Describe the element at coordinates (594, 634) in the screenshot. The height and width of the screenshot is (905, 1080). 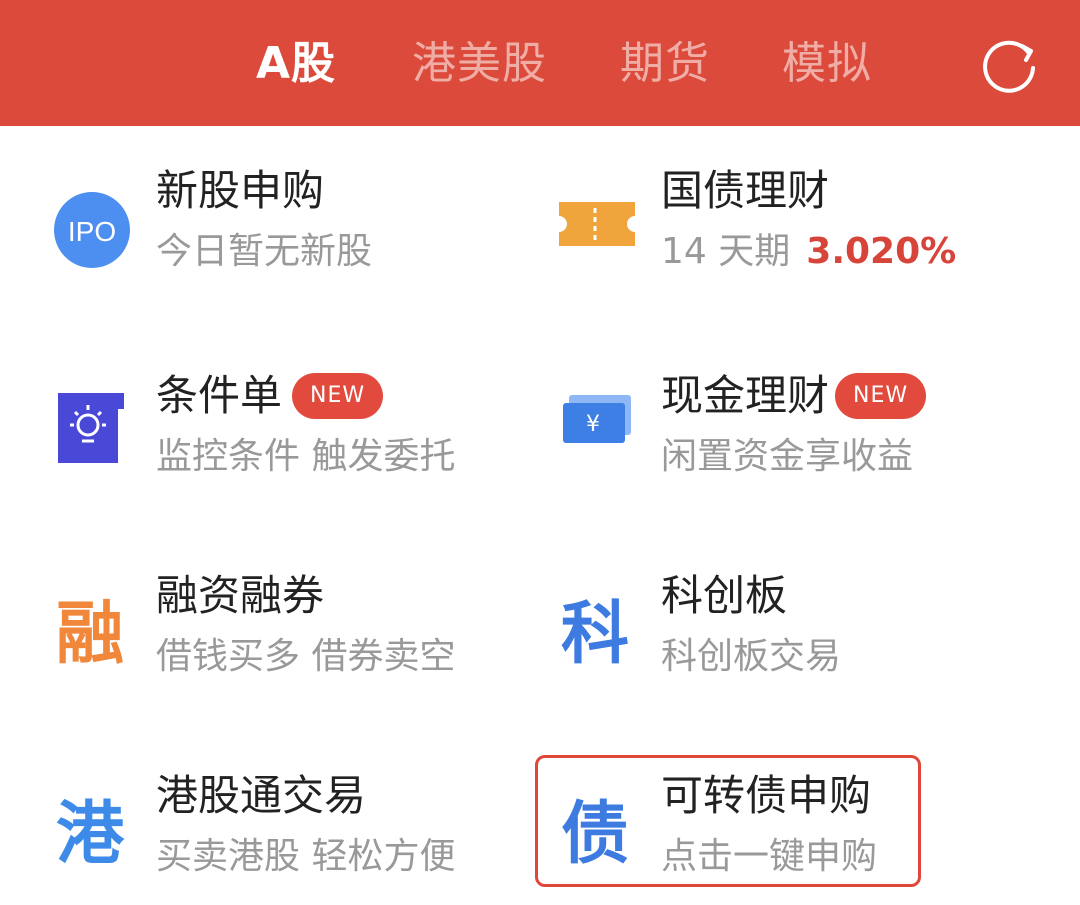
I see `ke-glyph-icon: 科` at that location.